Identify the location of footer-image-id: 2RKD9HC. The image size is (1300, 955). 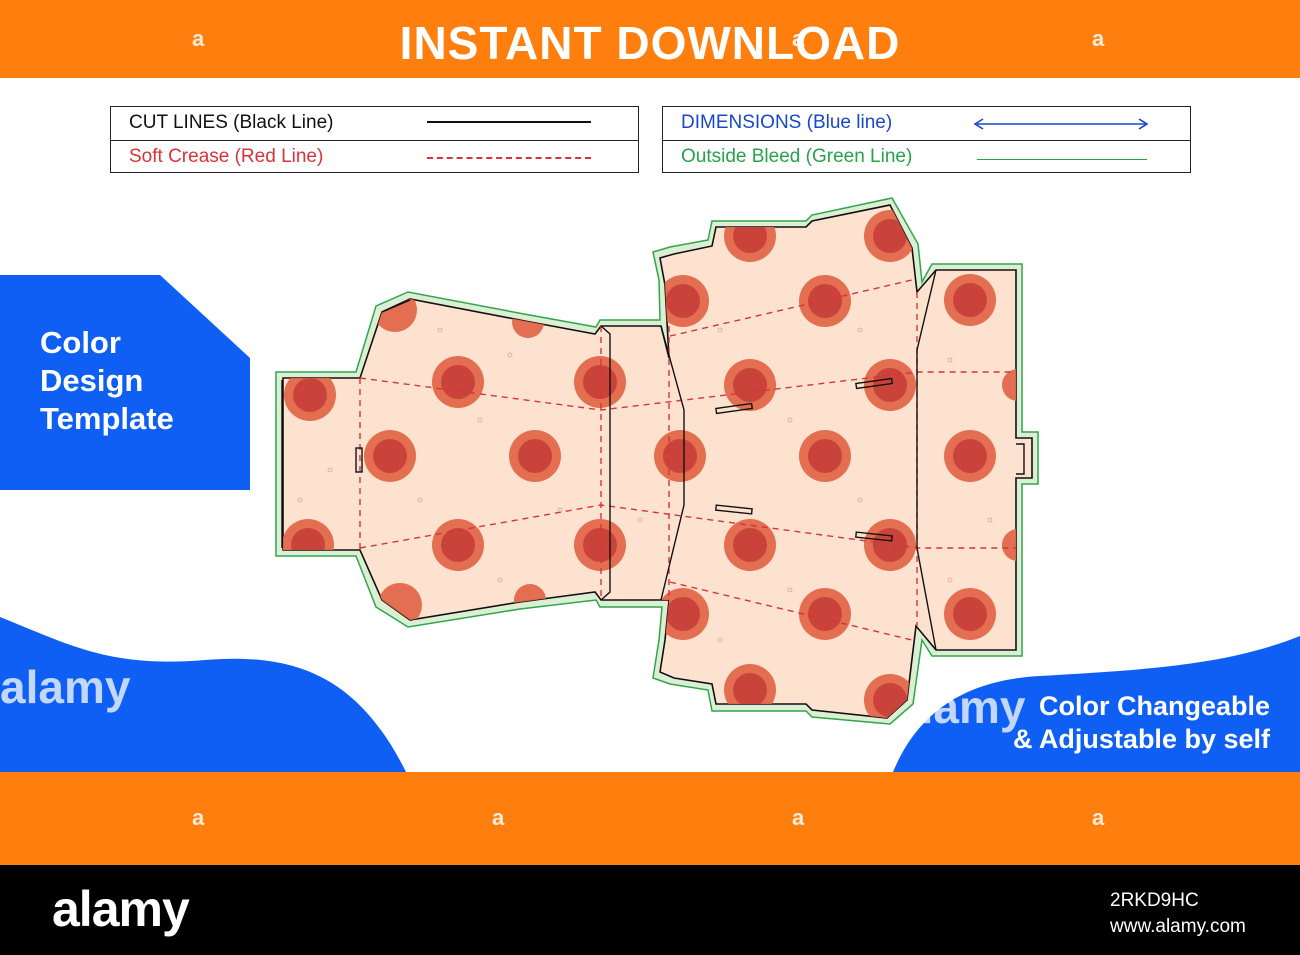
(1154, 900).